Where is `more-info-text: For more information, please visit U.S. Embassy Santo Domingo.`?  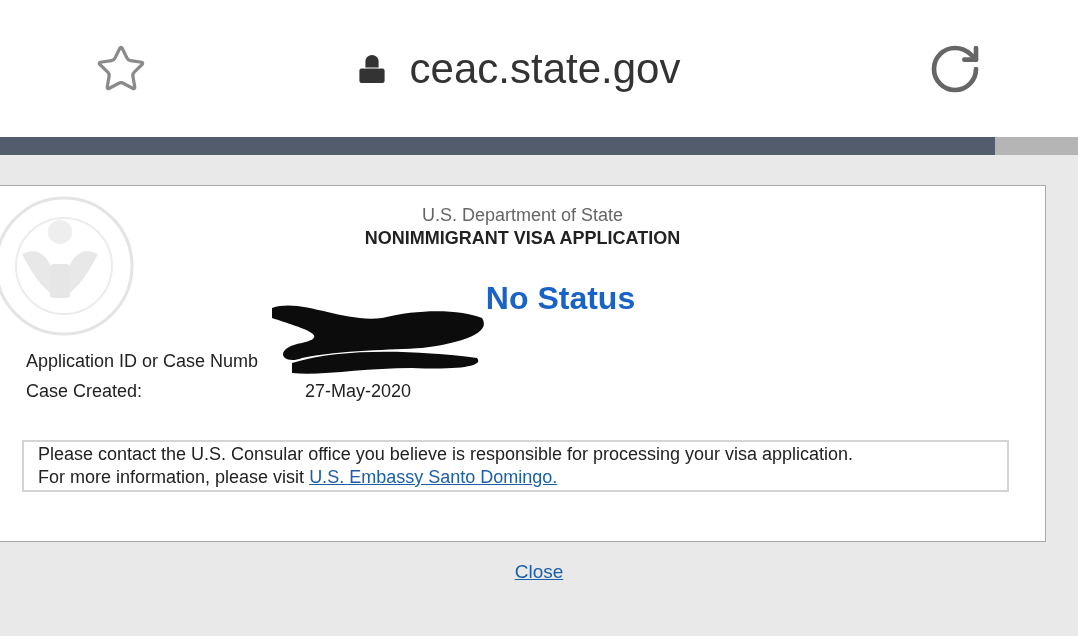 more-info-text: For more information, please visit U.S. Embassy Santo Domingo. is located at coordinates (298, 477).